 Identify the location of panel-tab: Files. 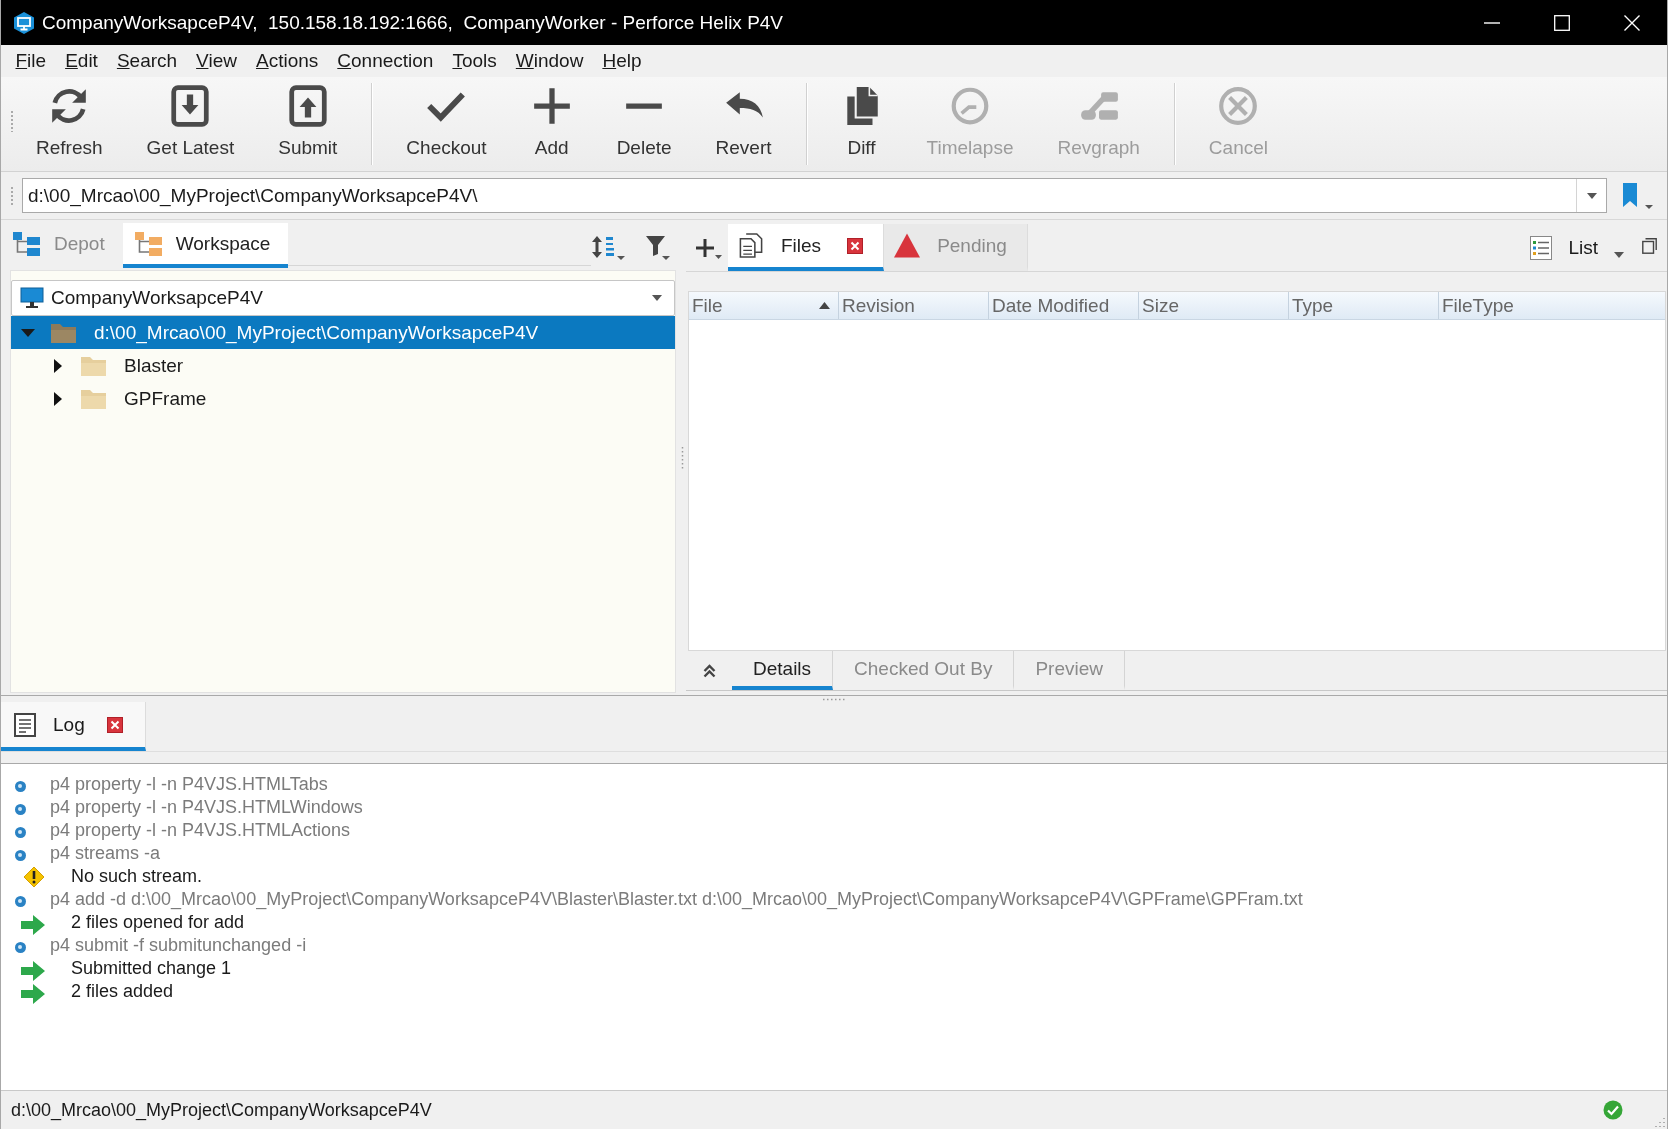
(806, 247).